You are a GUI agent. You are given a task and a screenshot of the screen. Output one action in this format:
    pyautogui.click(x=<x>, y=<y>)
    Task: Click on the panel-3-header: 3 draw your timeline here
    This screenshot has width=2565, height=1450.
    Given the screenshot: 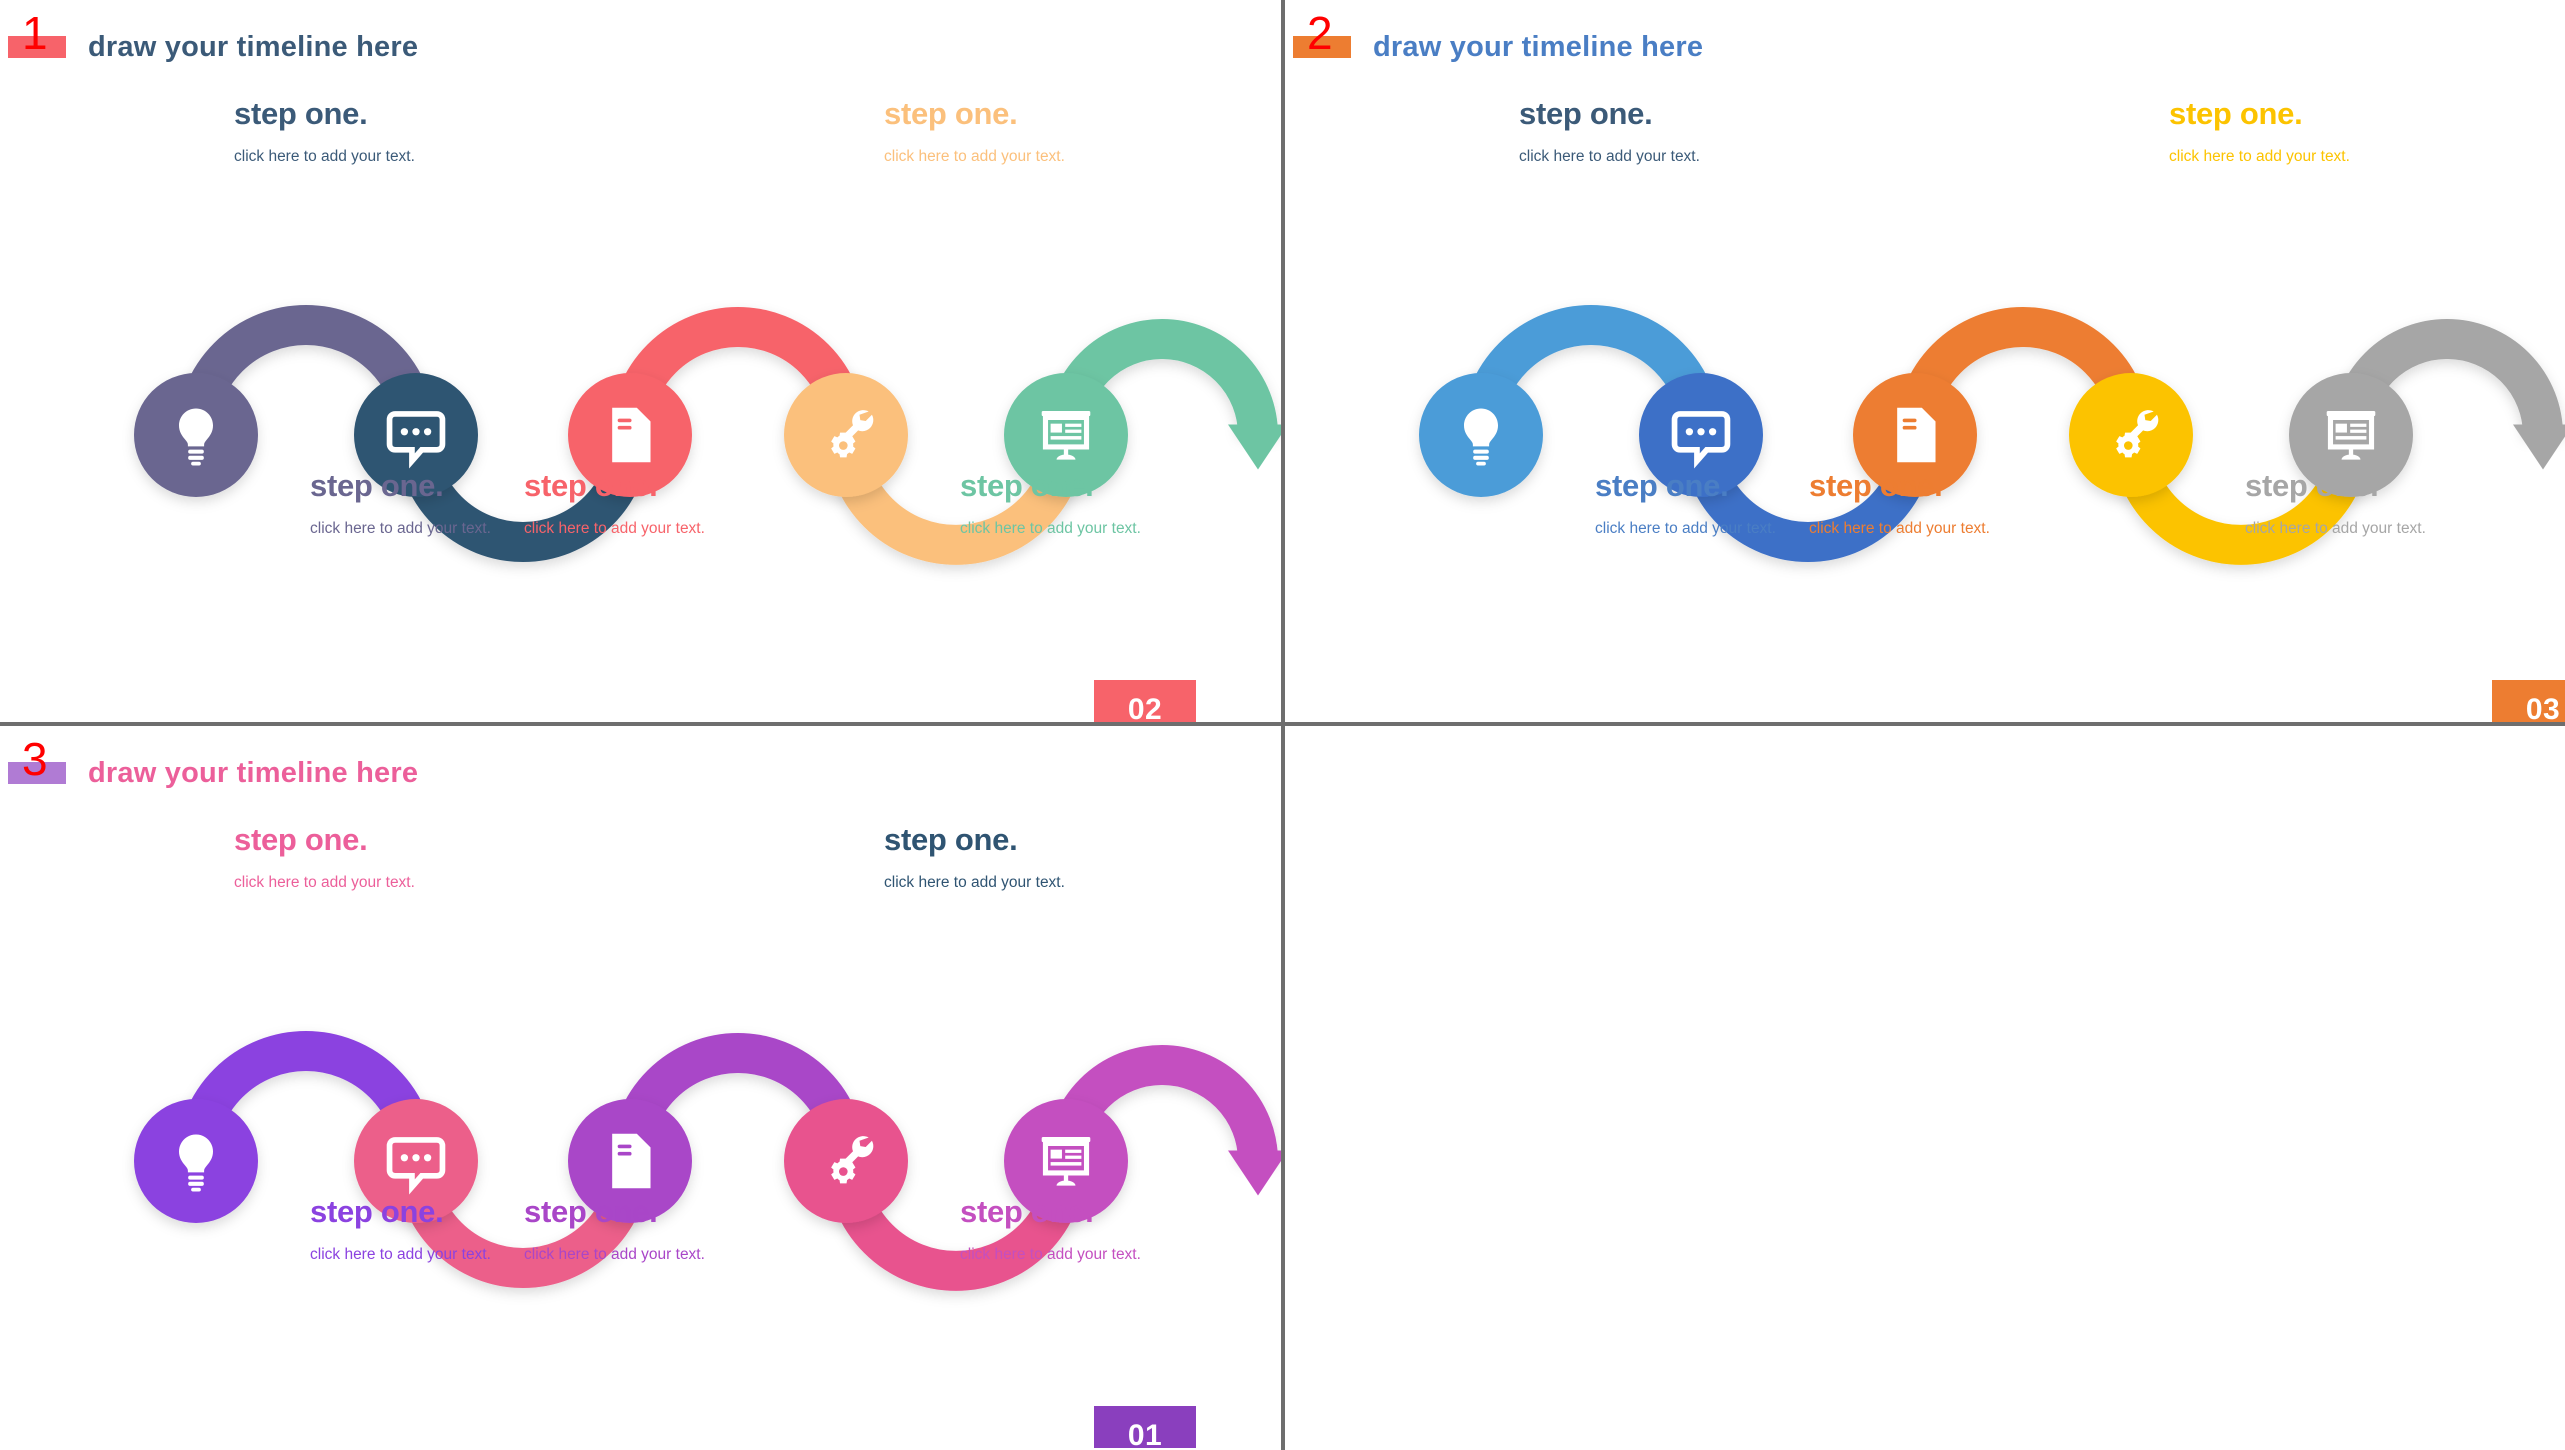 What is the action you would take?
    pyautogui.click(x=209, y=766)
    